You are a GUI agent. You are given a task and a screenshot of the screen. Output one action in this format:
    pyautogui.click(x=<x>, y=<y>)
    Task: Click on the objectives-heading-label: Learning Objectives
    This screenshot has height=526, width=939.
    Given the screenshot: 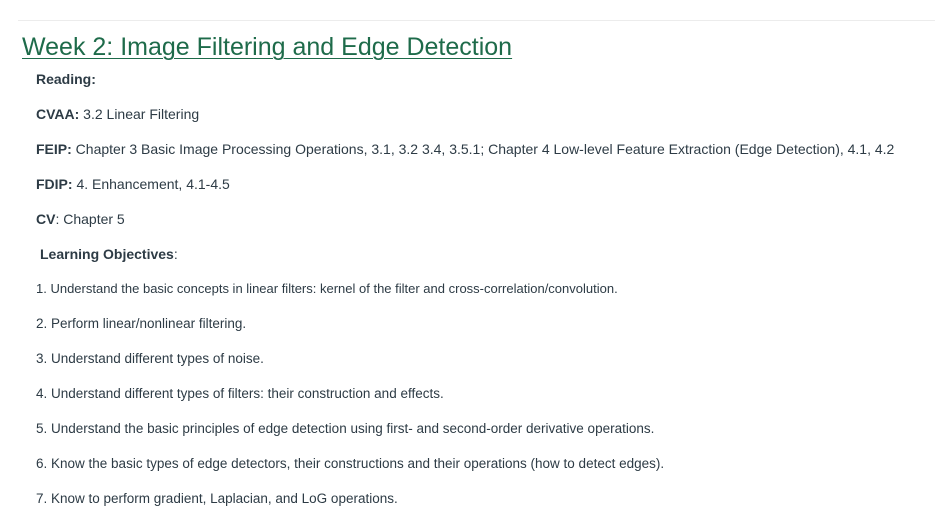 What is the action you would take?
    pyautogui.click(x=107, y=254)
    